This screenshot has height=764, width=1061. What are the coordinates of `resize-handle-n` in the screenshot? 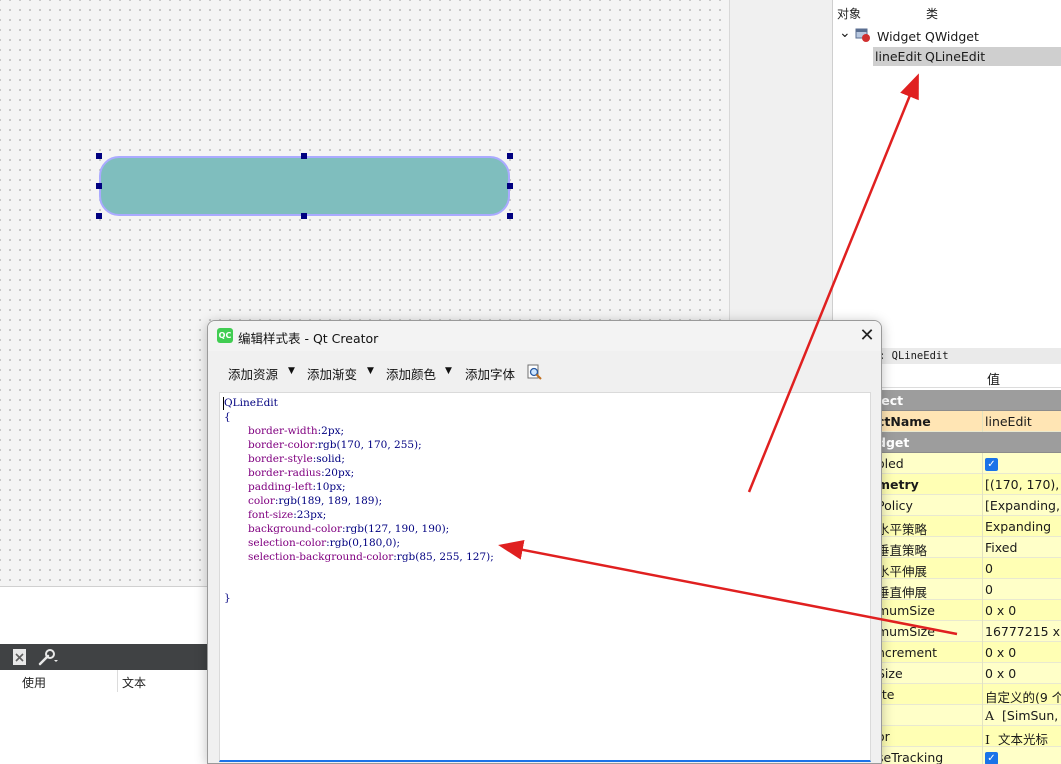 It's located at (304, 156).